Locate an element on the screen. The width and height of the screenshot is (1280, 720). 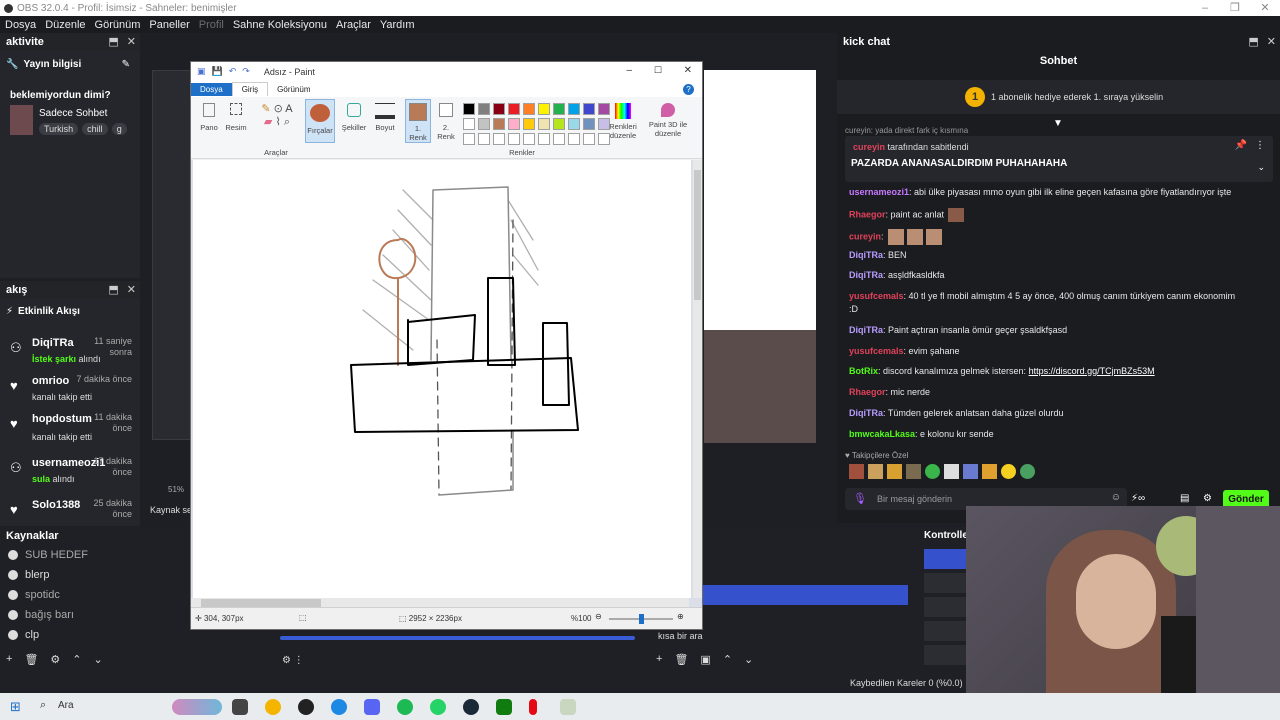
tag: g is located at coordinates (119, 129).